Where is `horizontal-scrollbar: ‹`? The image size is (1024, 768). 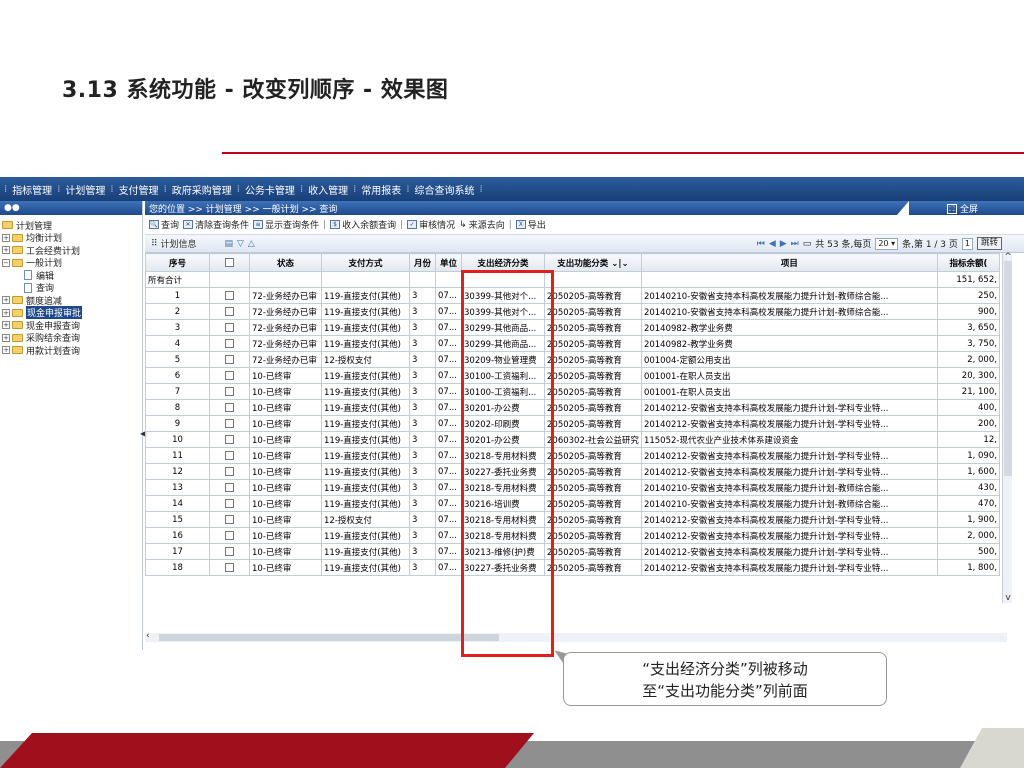
horizontal-scrollbar: ‹ is located at coordinates (576, 636).